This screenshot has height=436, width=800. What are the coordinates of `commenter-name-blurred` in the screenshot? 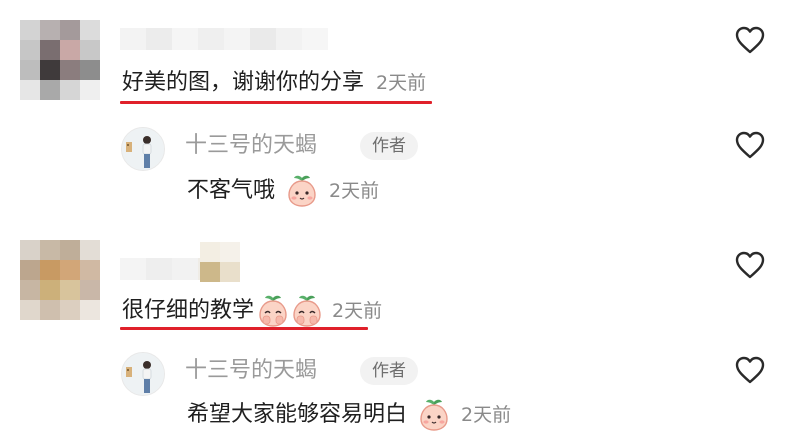 It's located at (224, 39).